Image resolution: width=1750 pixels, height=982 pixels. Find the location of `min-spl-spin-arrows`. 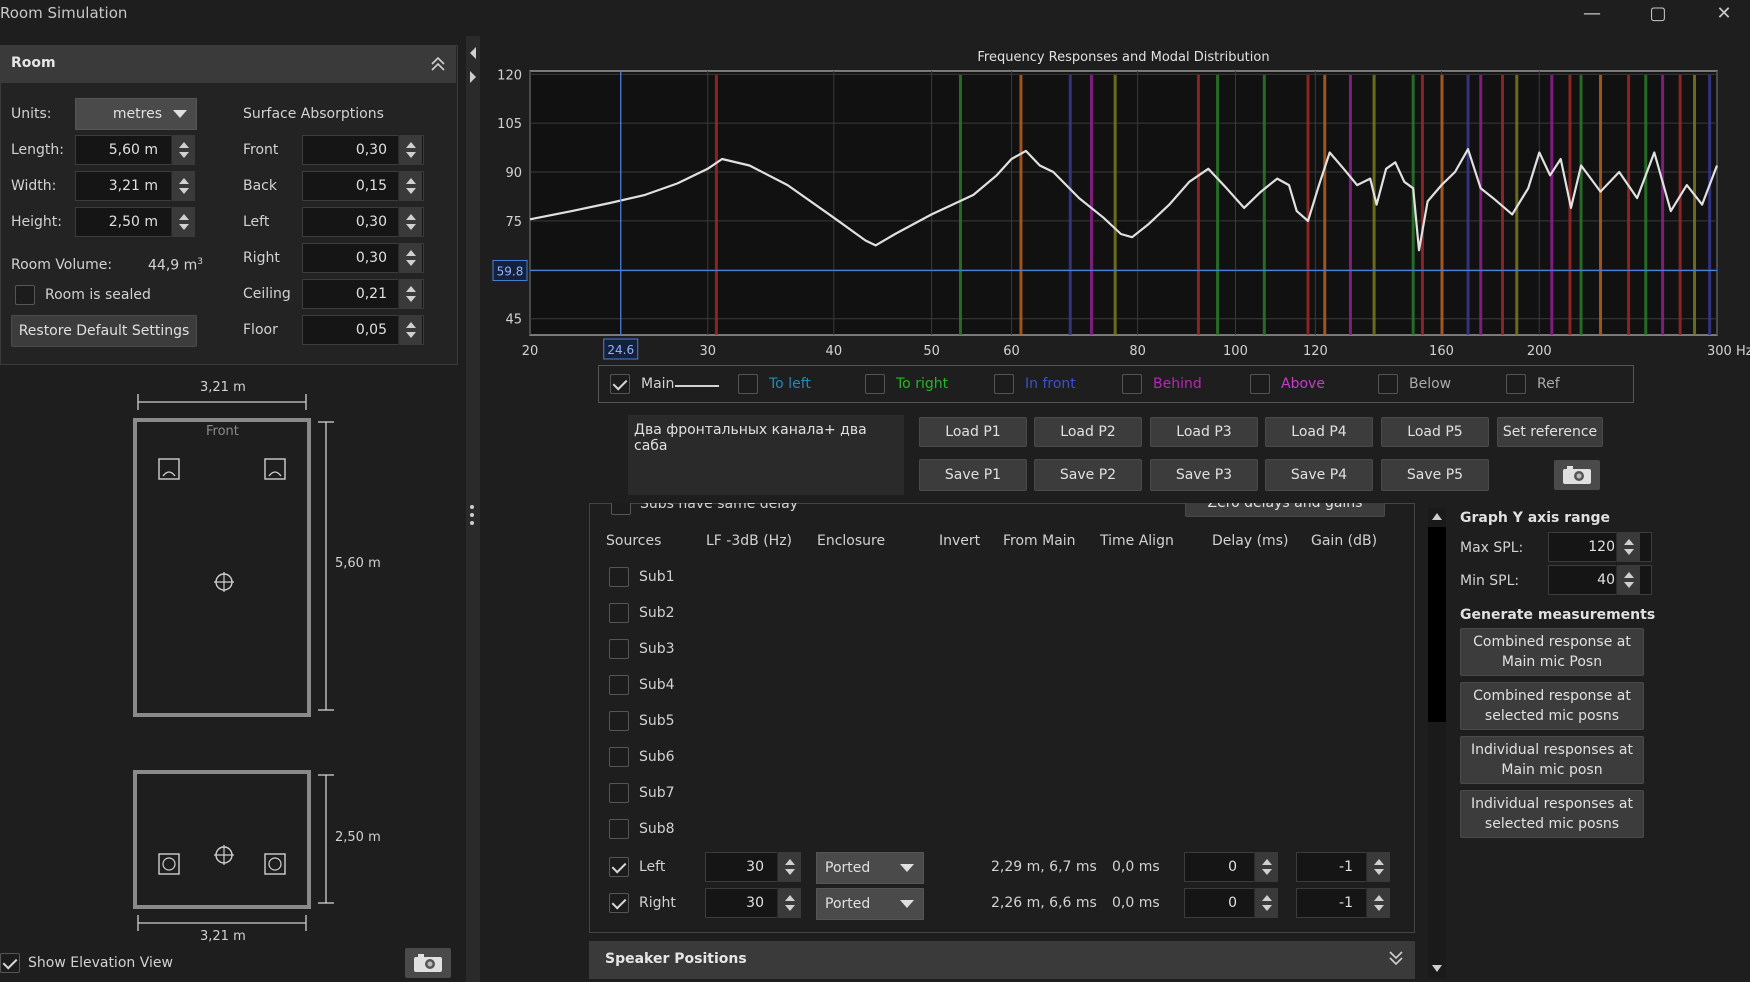

min-spl-spin-arrows is located at coordinates (1628, 580).